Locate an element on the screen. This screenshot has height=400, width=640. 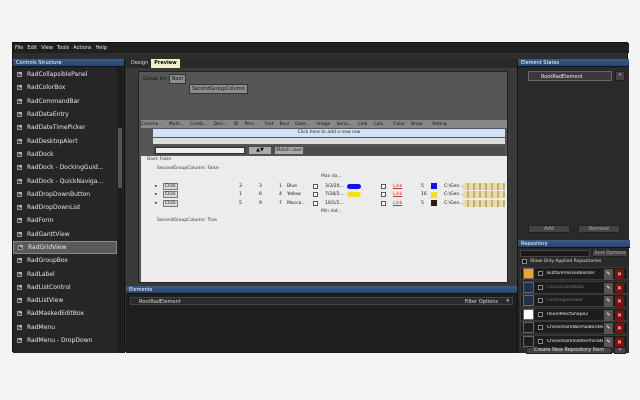
remove-state-button: Remove is located at coordinates (599, 229).